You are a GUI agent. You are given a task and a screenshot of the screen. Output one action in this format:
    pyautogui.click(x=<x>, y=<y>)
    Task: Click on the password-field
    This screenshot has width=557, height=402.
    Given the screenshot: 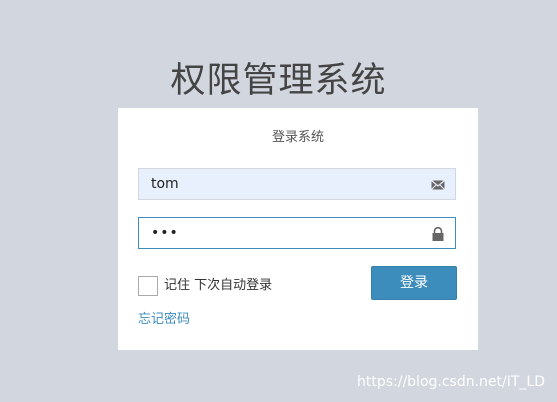 What is the action you would take?
    pyautogui.click(x=297, y=233)
    